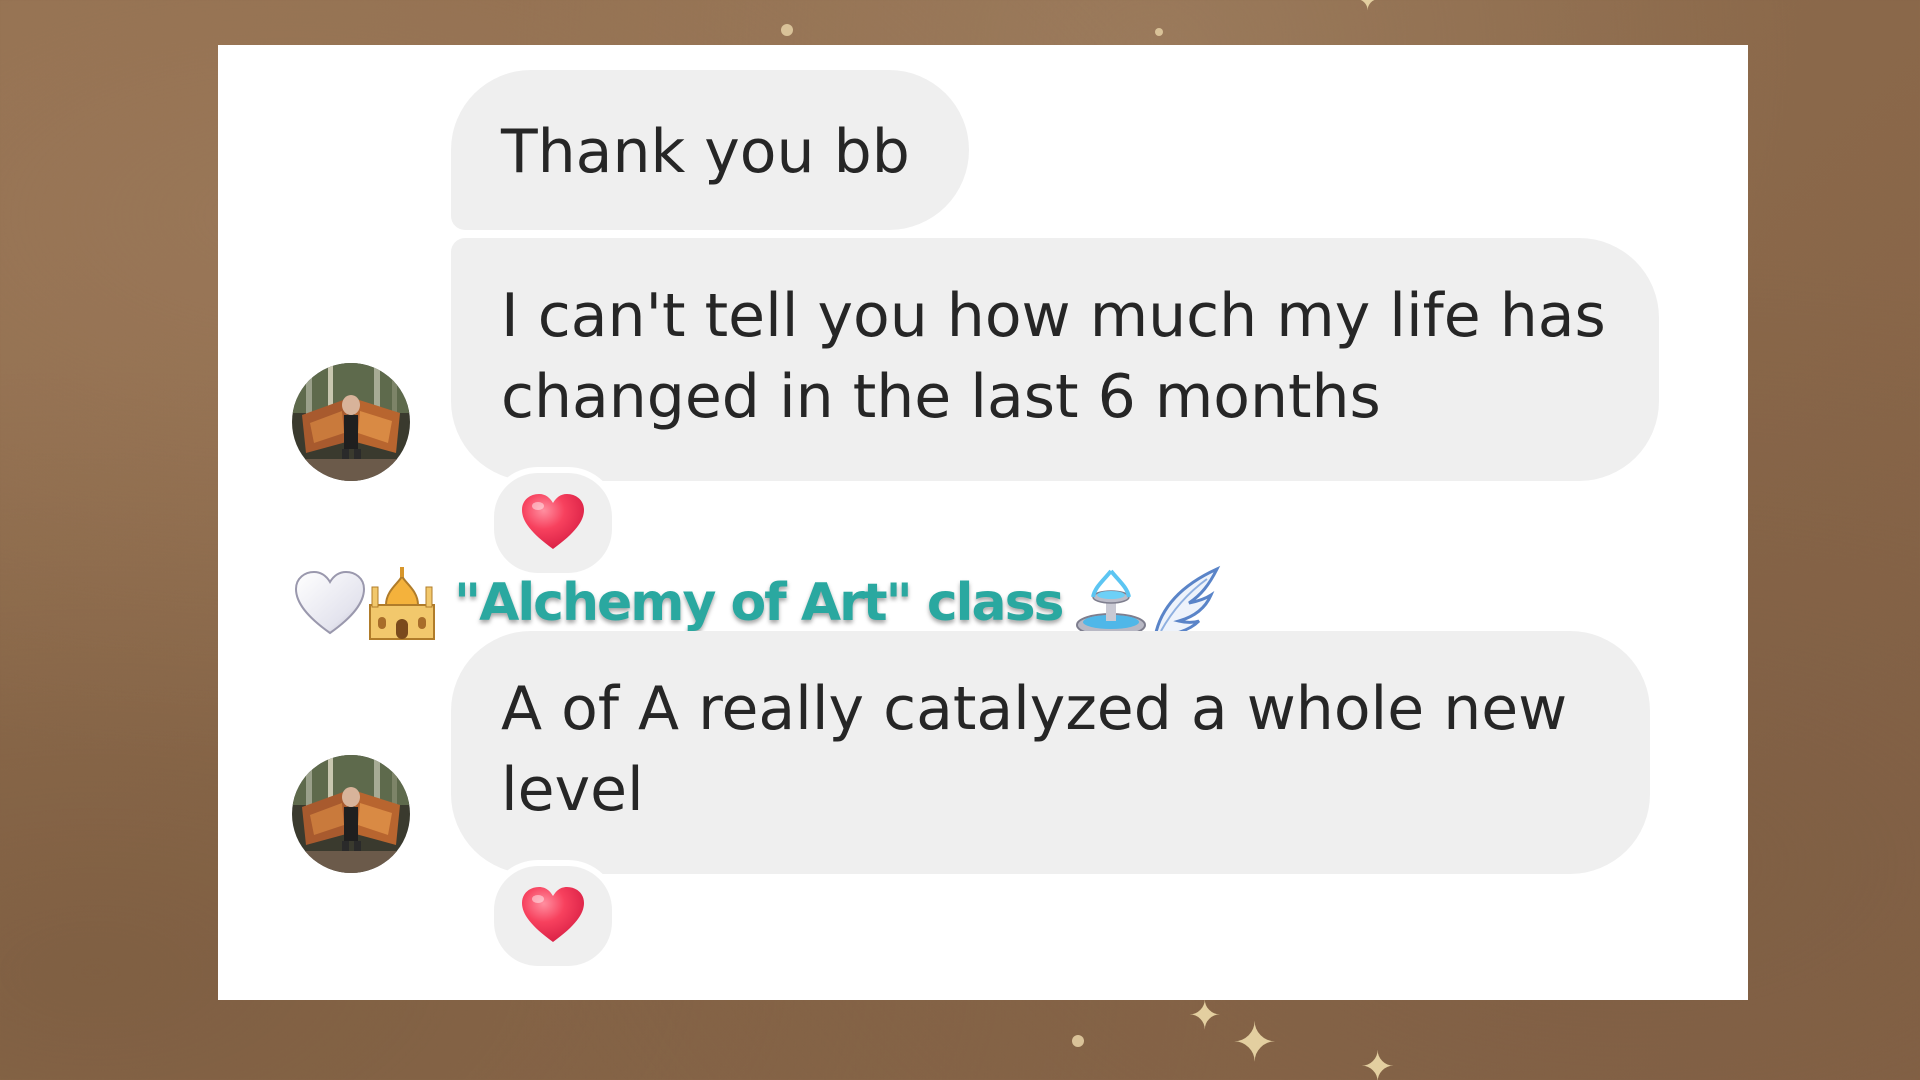 This screenshot has height=1080, width=1920. Describe the element at coordinates (759, 603) in the screenshot. I see `class-title: "Alchemy of Art" class` at that location.